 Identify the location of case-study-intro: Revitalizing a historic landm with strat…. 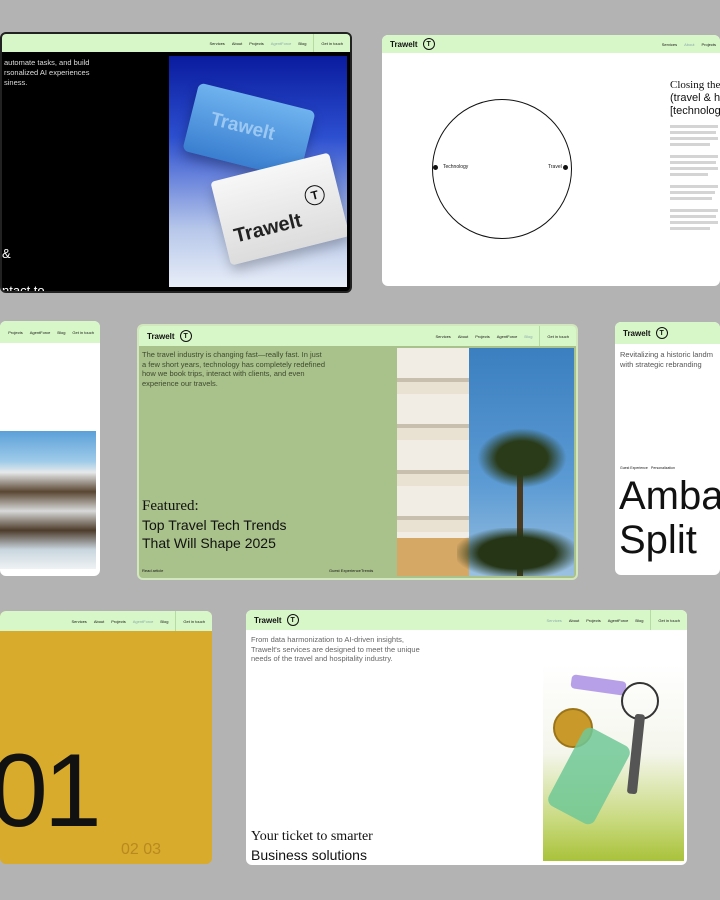
(666, 359).